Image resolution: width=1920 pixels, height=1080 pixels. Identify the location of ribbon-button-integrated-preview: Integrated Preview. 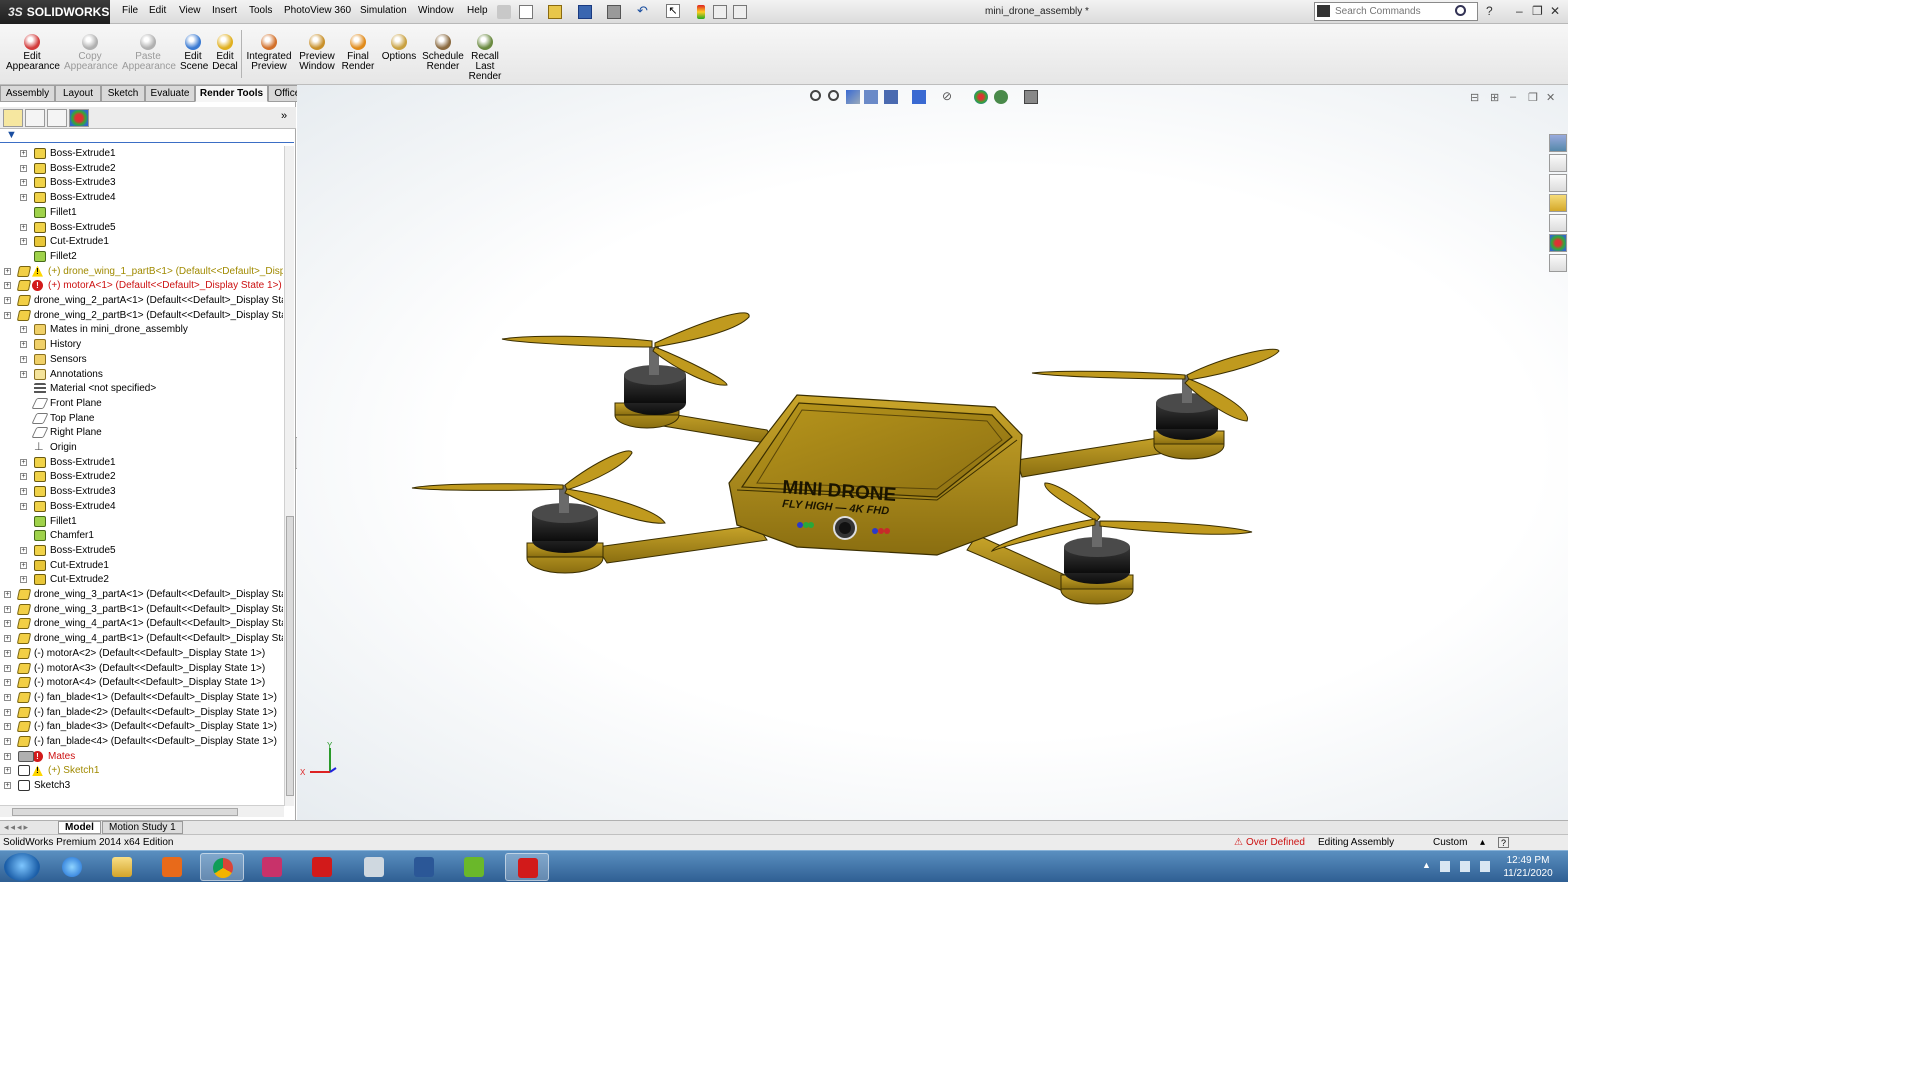
(269, 53).